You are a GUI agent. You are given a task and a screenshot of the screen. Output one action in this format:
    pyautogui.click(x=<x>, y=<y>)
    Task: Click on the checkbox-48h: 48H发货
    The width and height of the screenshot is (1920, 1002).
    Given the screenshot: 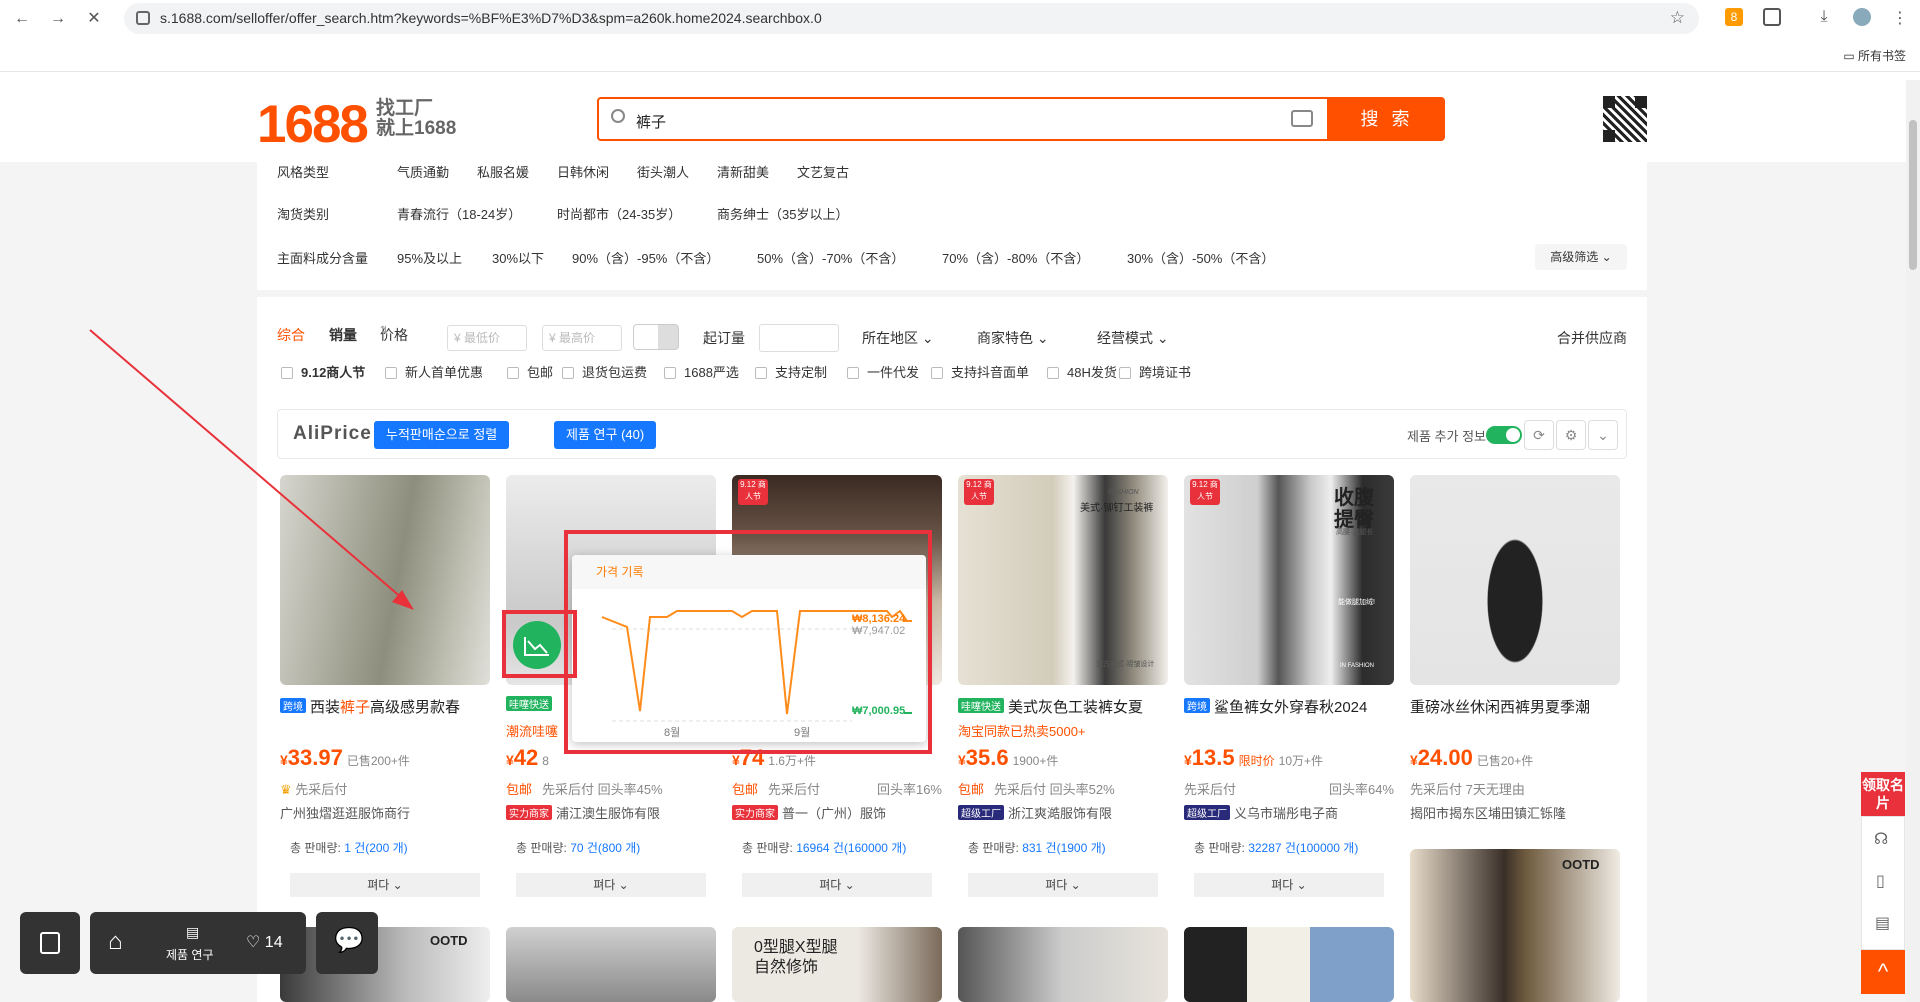 What is the action you would take?
    pyautogui.click(x=1082, y=371)
    